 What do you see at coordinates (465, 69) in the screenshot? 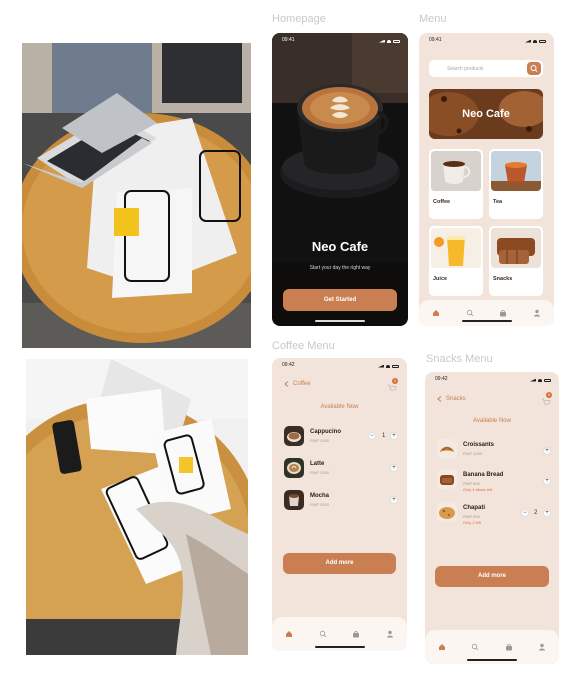
I see `search-input: Search products` at bounding box center [465, 69].